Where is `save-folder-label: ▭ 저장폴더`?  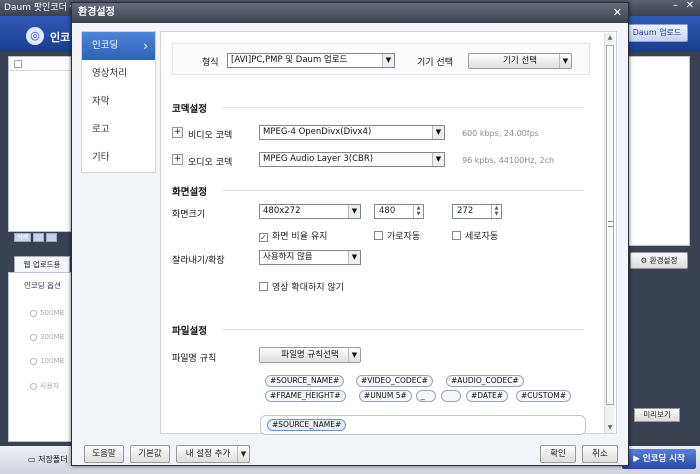 save-folder-label: ▭ 저장폴더 is located at coordinates (48, 459).